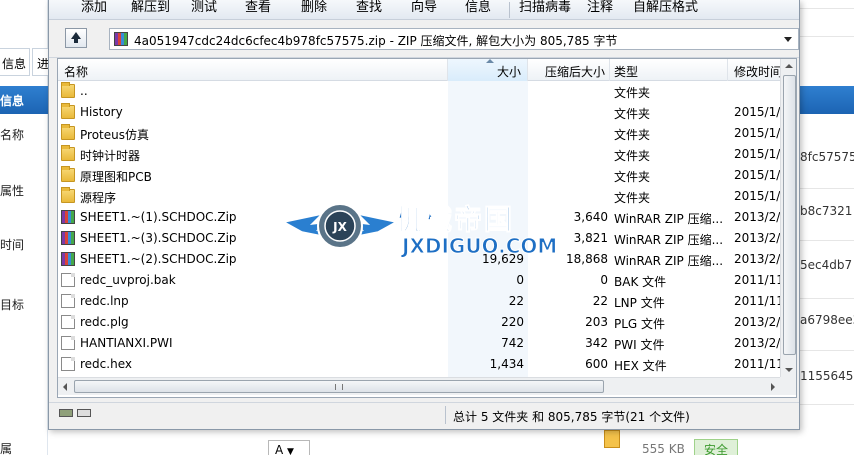 The height and width of the screenshot is (455, 854). I want to click on file-name: redc_uvproj.bak, so click(128, 280).